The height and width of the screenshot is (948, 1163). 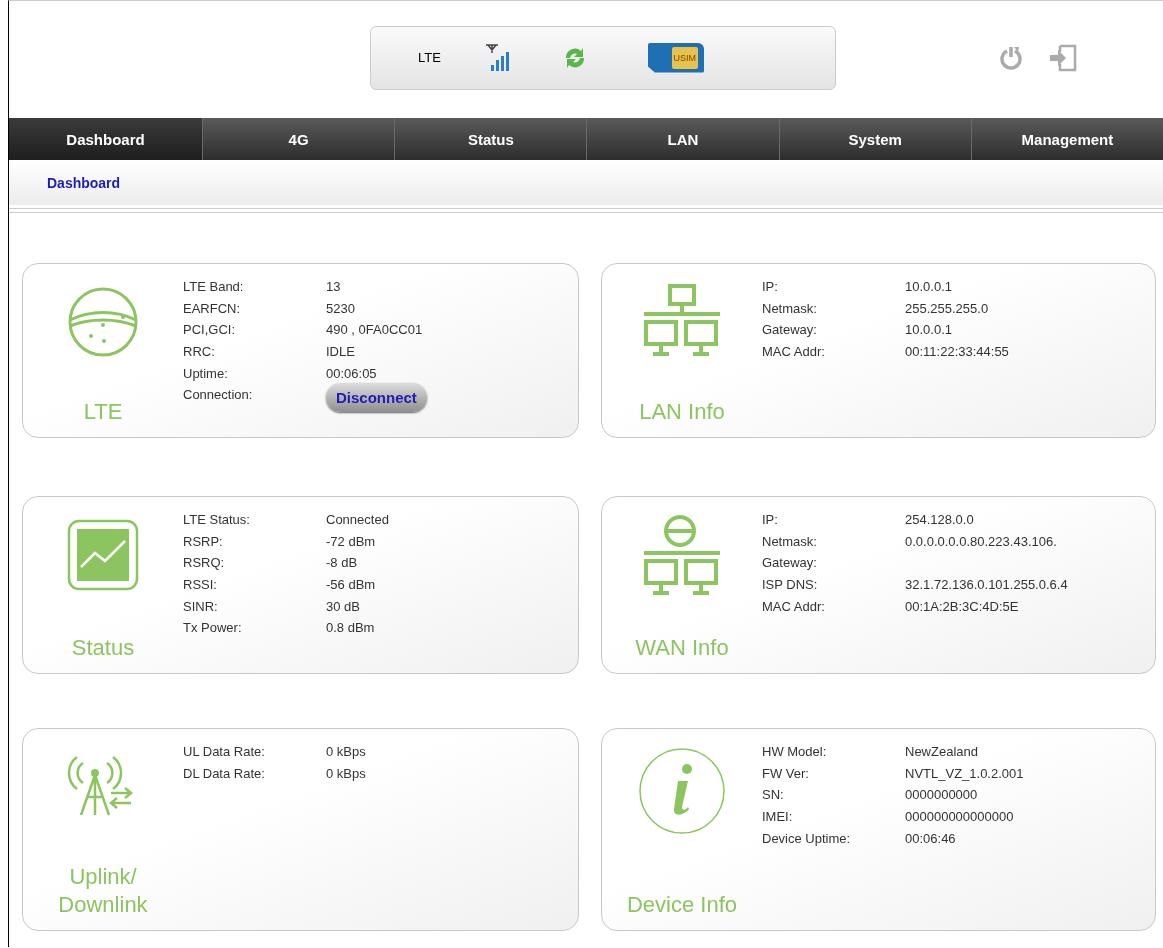 What do you see at coordinates (351, 541) in the screenshot?
I see `field-value: -72 dBm` at bounding box center [351, 541].